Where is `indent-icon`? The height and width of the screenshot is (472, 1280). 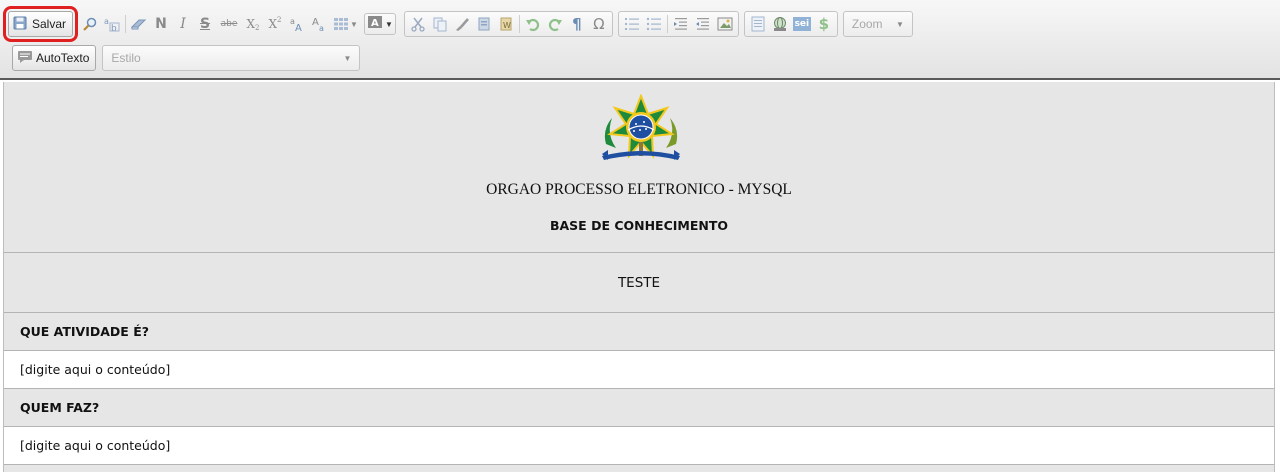
indent-icon is located at coordinates (703, 24).